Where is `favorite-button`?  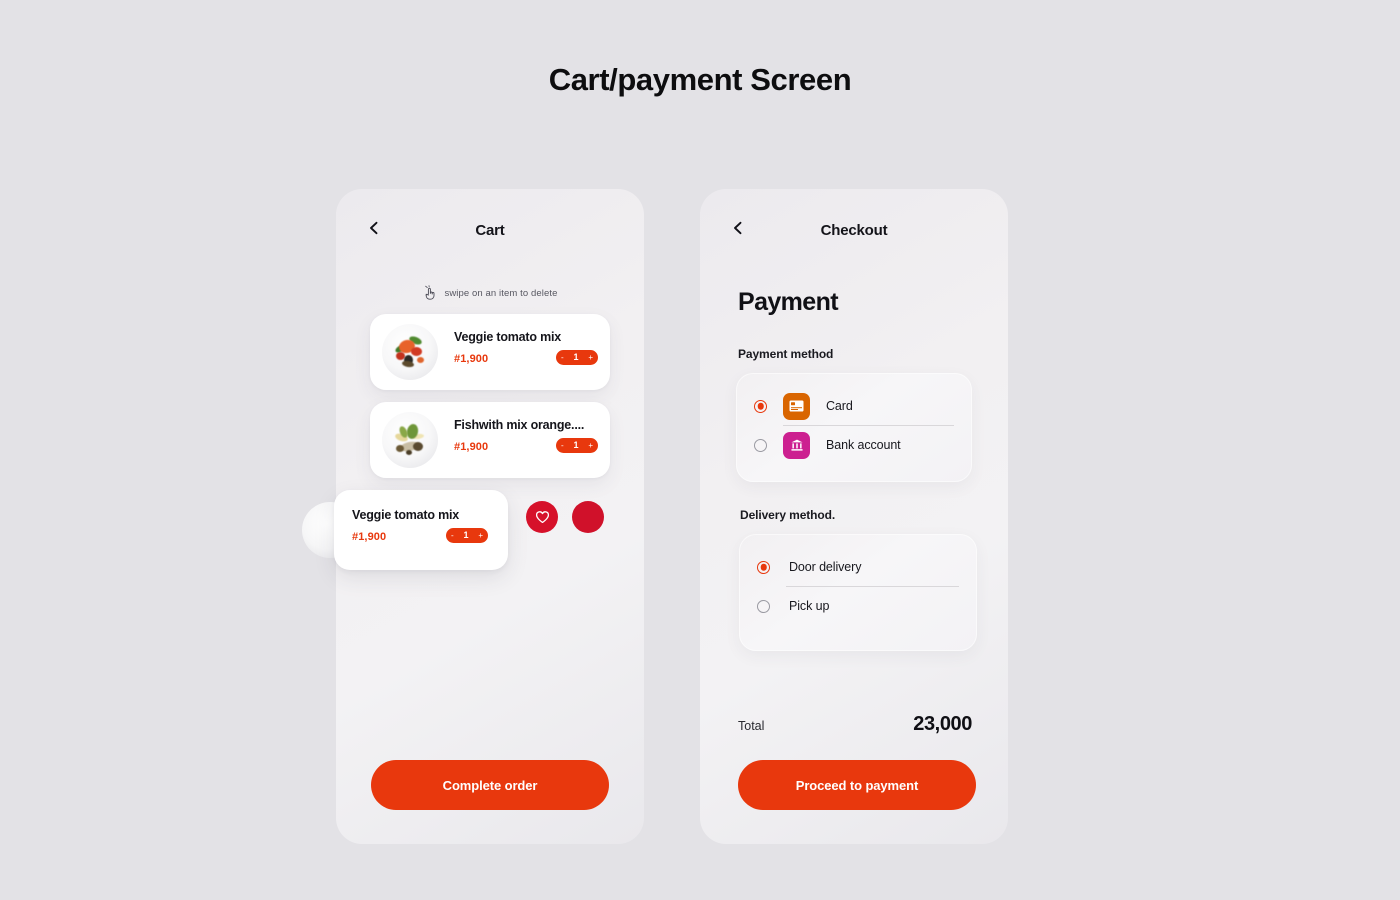 favorite-button is located at coordinates (542, 517).